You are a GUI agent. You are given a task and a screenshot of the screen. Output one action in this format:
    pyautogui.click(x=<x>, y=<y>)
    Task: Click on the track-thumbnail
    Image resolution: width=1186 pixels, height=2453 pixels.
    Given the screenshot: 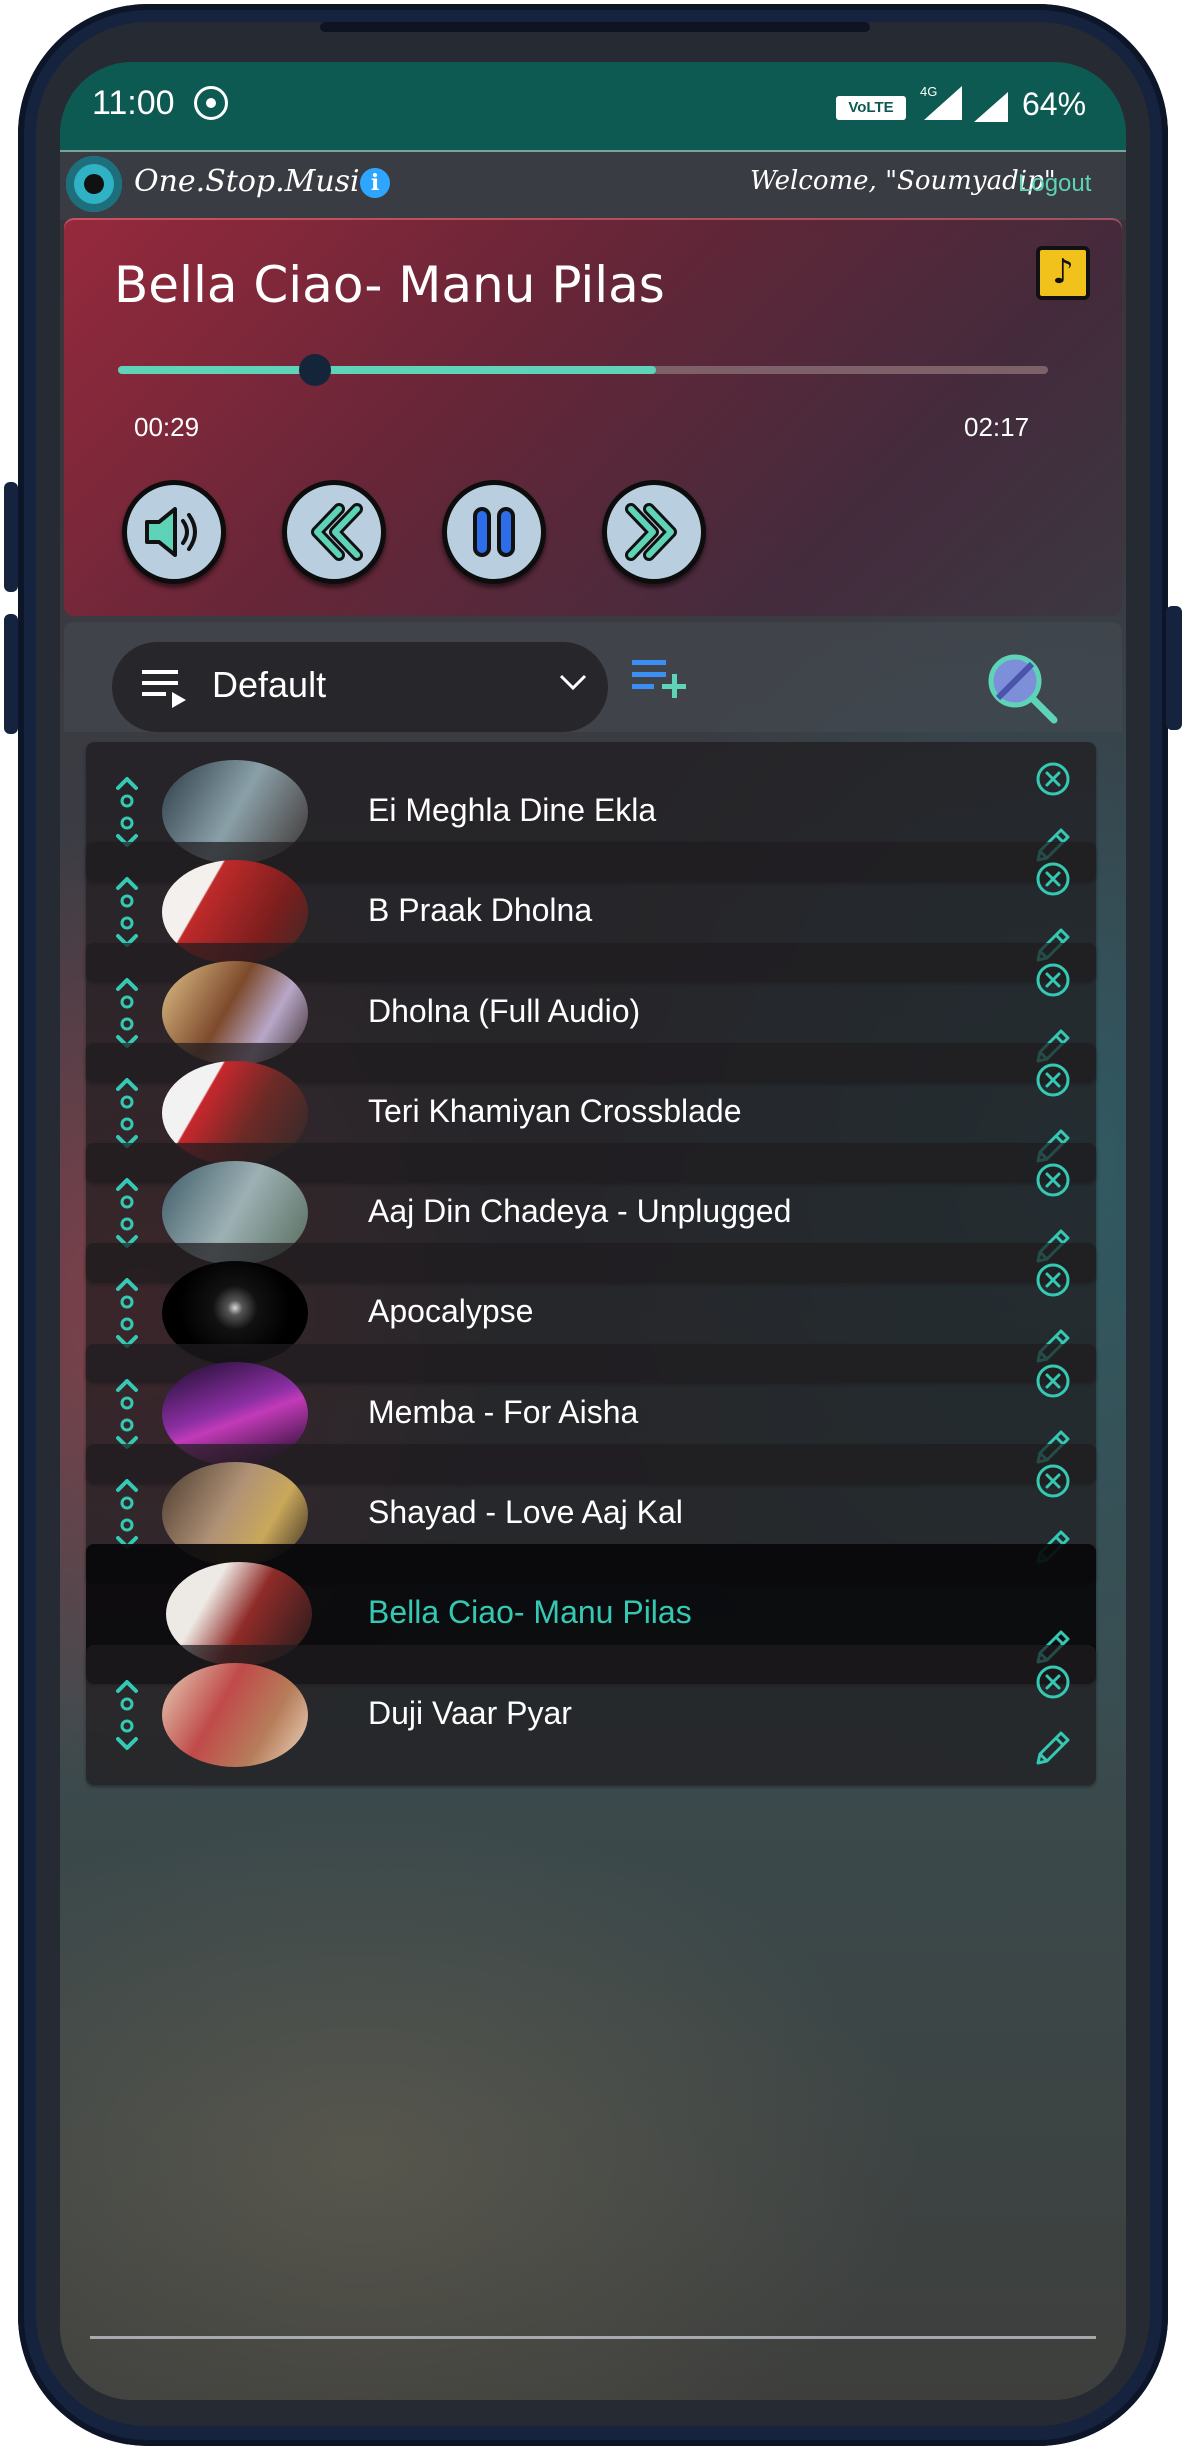 What is the action you would take?
    pyautogui.click(x=235, y=1715)
    